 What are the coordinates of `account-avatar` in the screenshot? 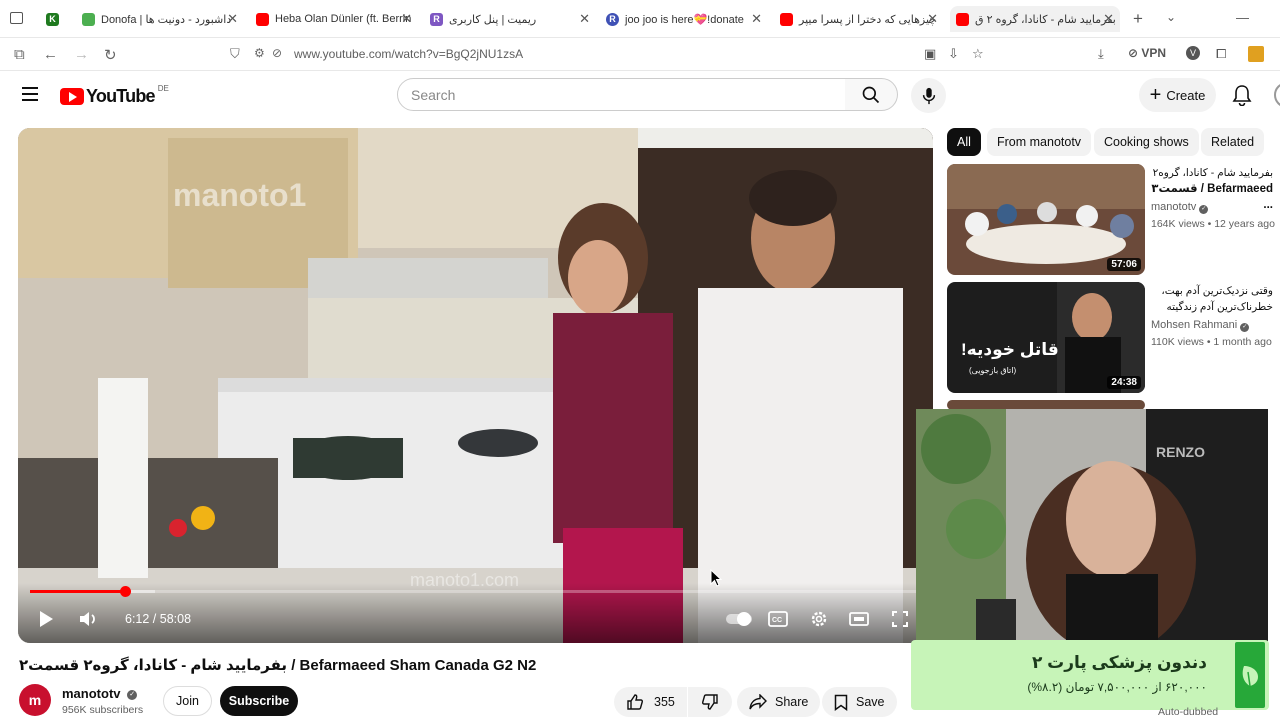 It's located at (1277, 95).